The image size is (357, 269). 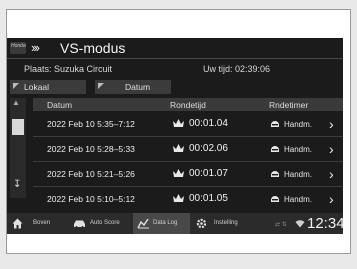 I want to click on scroll-bottom-icon: ↧, so click(x=17, y=184).